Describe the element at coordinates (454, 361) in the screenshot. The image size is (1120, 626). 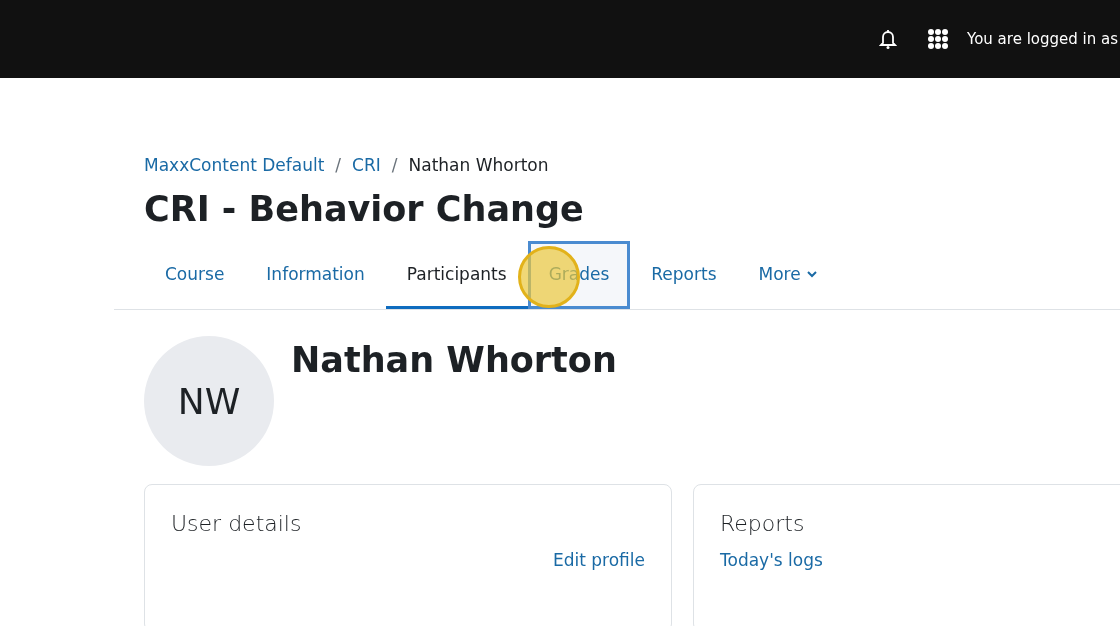
I see `user-name: Nathan Whorton` at that location.